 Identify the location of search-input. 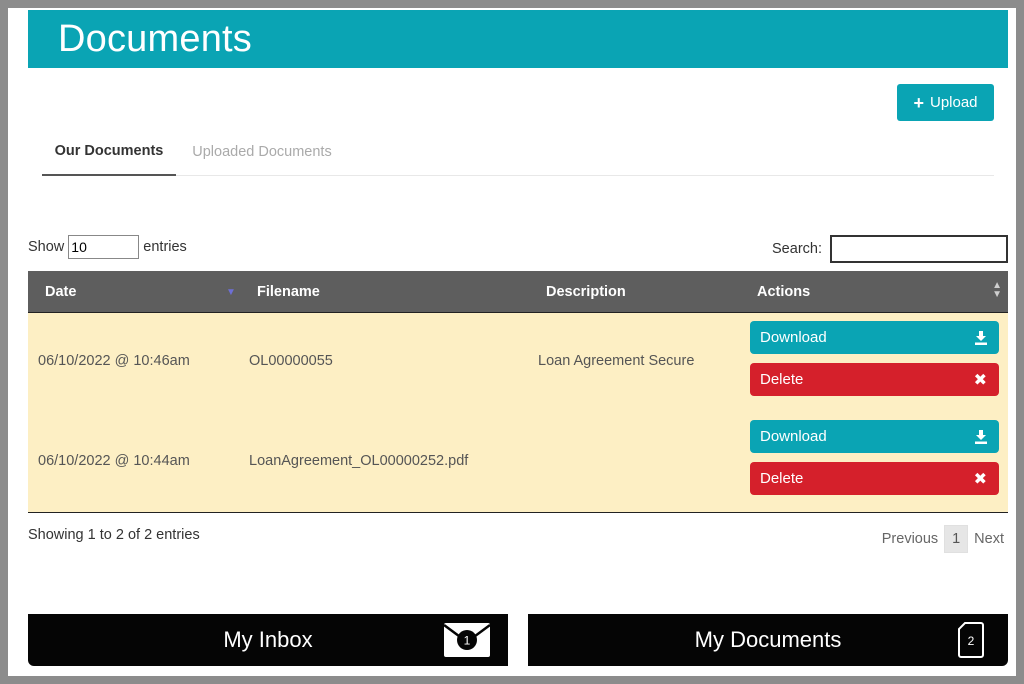
(919, 249).